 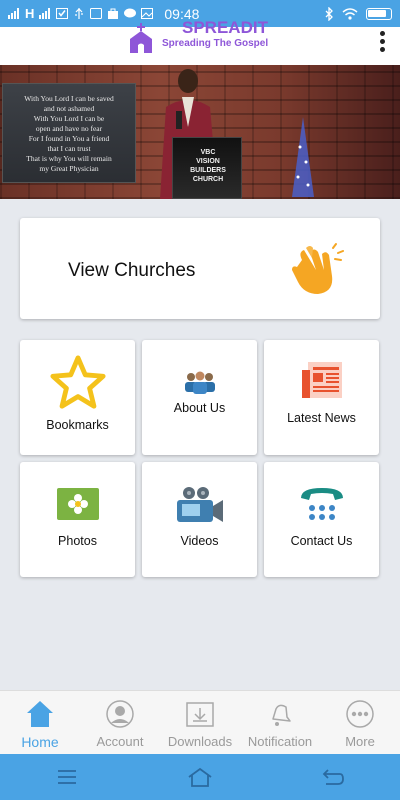 What do you see at coordinates (329, 13) in the screenshot?
I see `bluetooth-icon` at bounding box center [329, 13].